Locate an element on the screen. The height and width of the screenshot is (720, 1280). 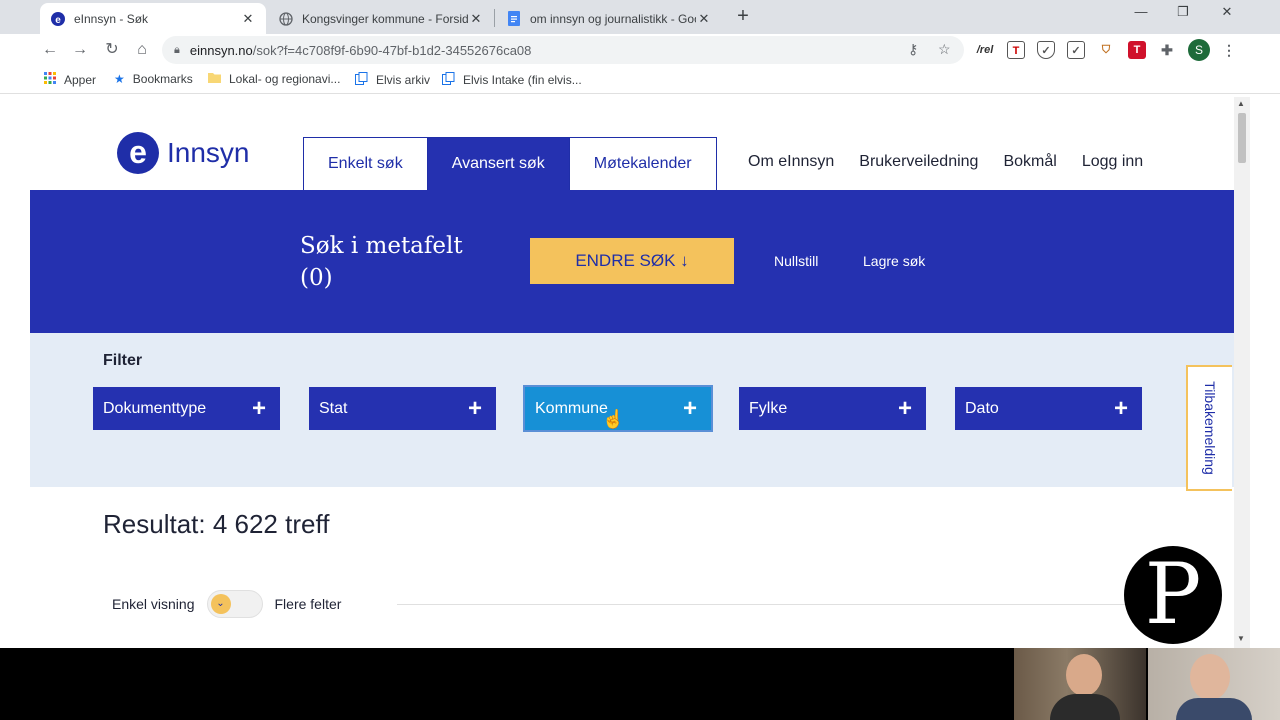
link-language: Bokmål is located at coordinates (1029, 162).